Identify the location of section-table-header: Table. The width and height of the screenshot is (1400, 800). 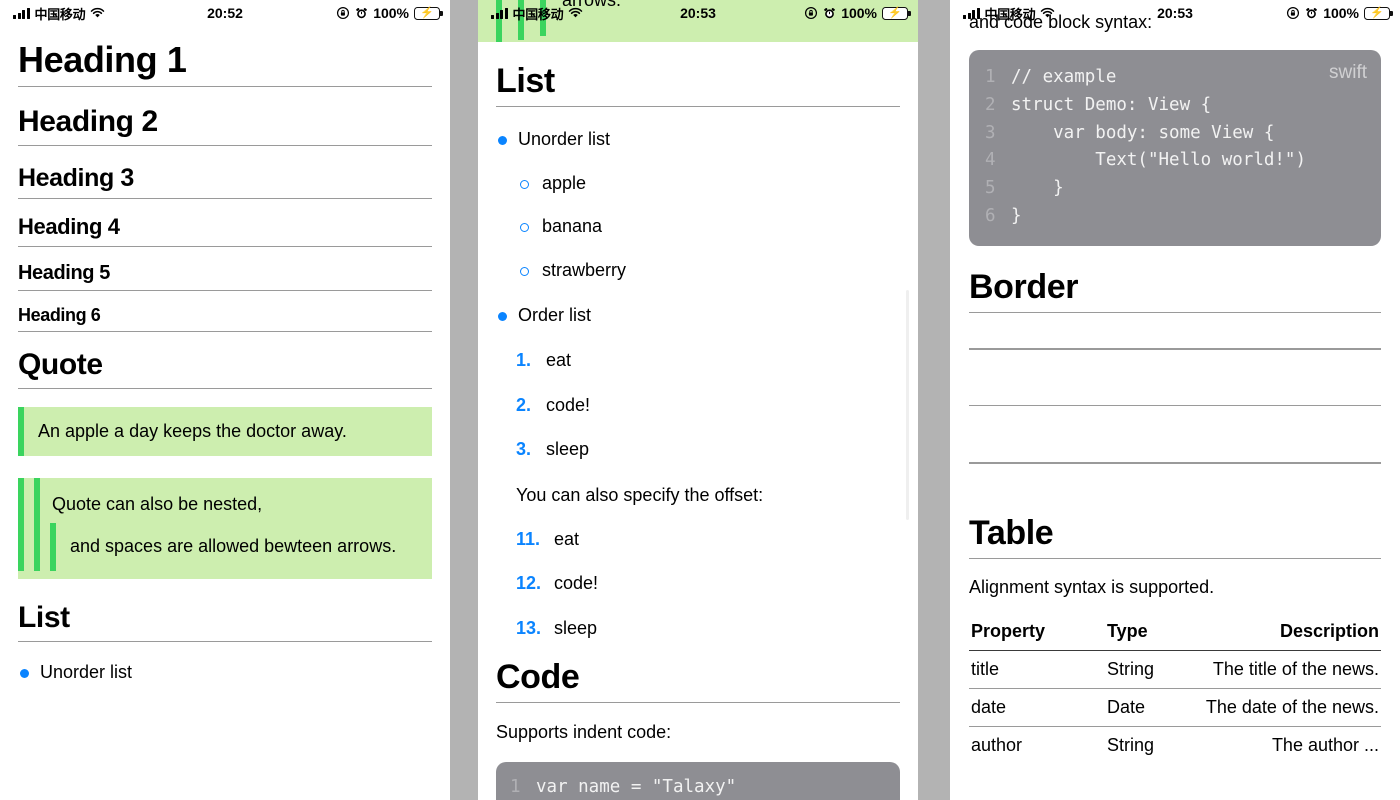
(1175, 536).